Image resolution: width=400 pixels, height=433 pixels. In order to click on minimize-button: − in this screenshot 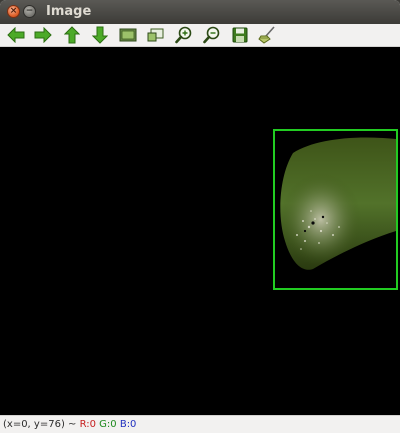, I will do `click(29, 11)`.